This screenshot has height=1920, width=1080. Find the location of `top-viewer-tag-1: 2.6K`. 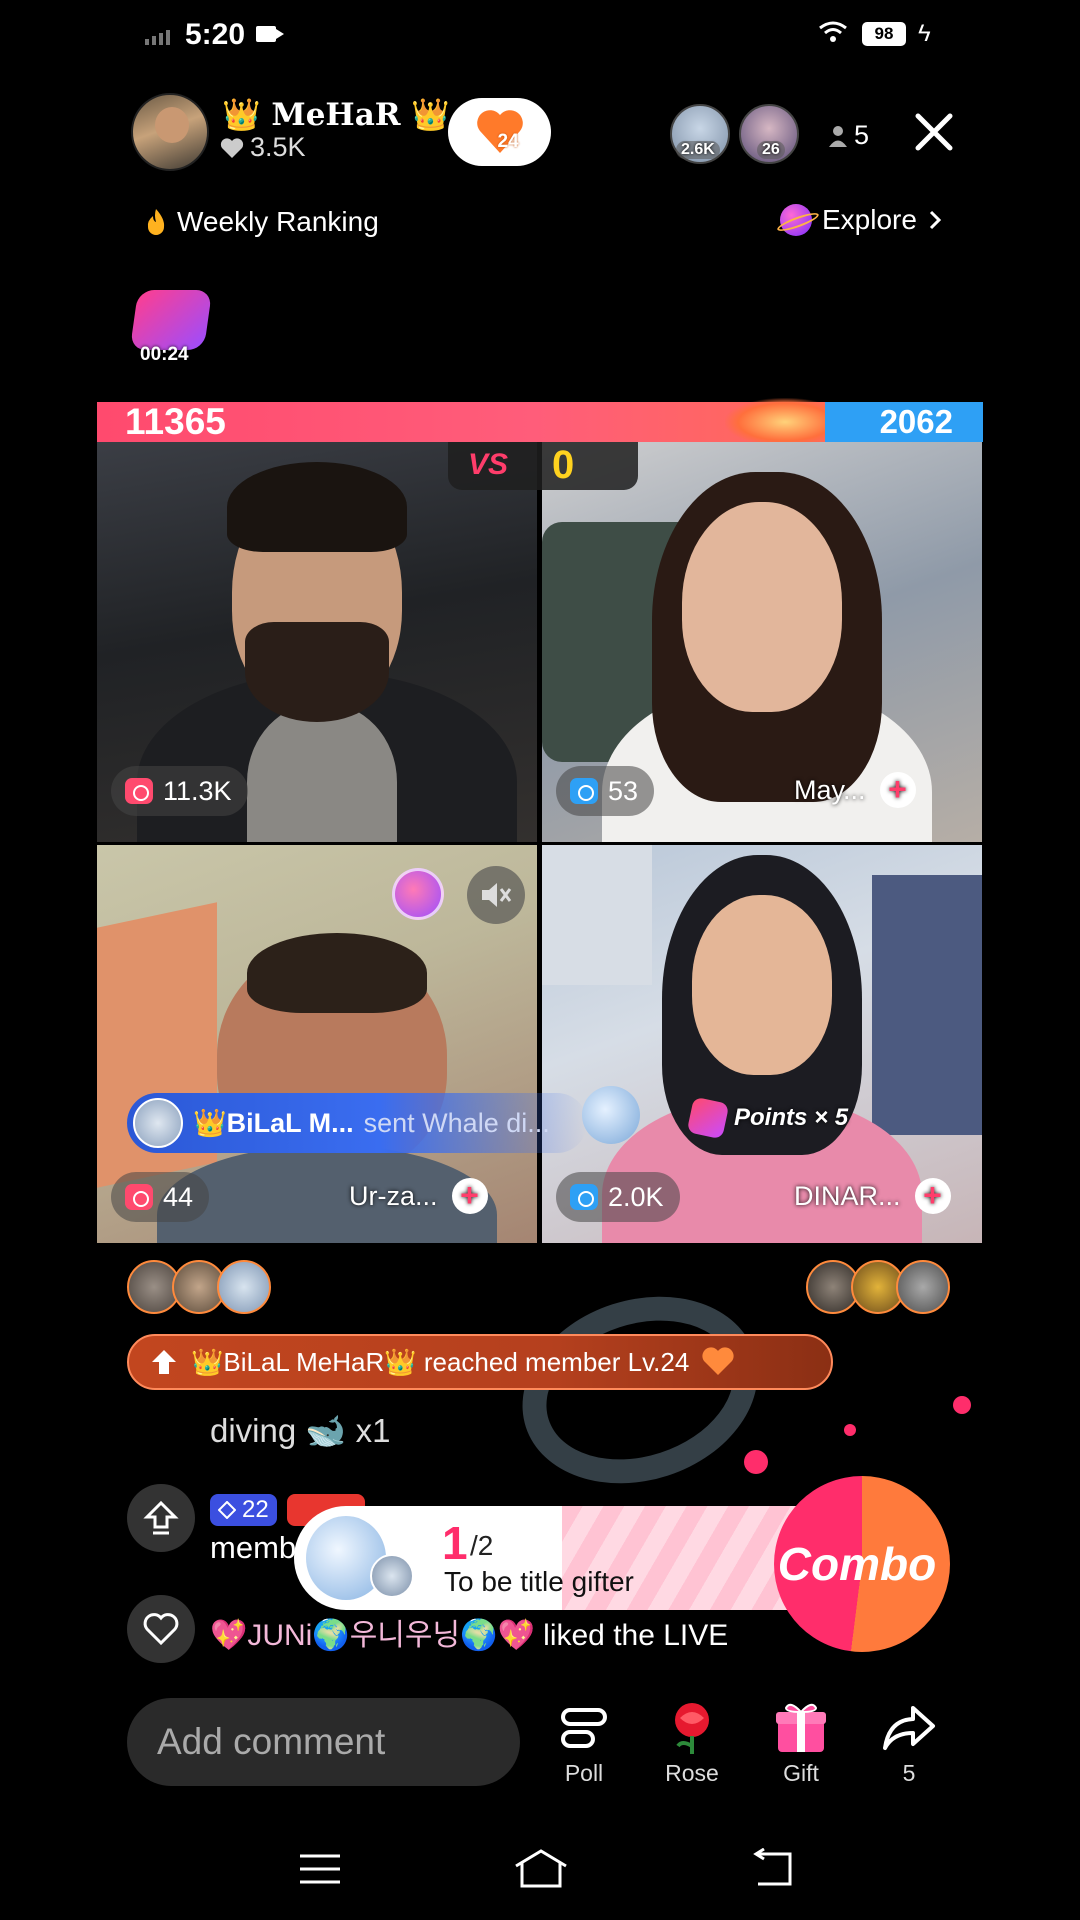

top-viewer-tag-1: 2.6K is located at coordinates (698, 150).